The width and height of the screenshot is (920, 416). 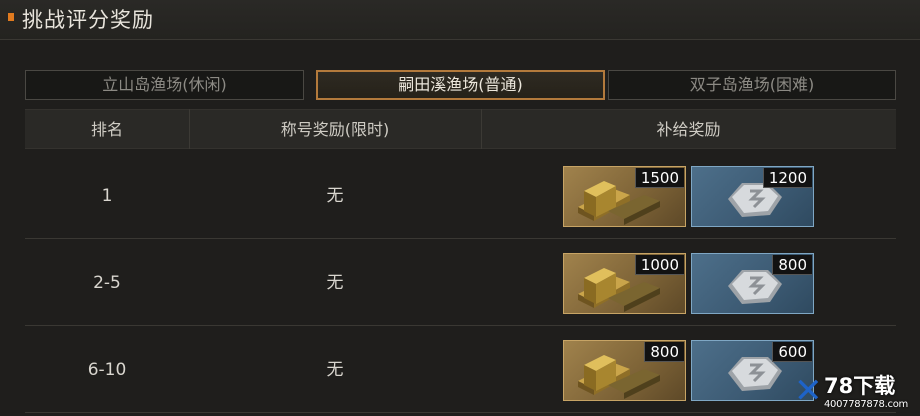 I want to click on silver-reward: 800, so click(x=752, y=283).